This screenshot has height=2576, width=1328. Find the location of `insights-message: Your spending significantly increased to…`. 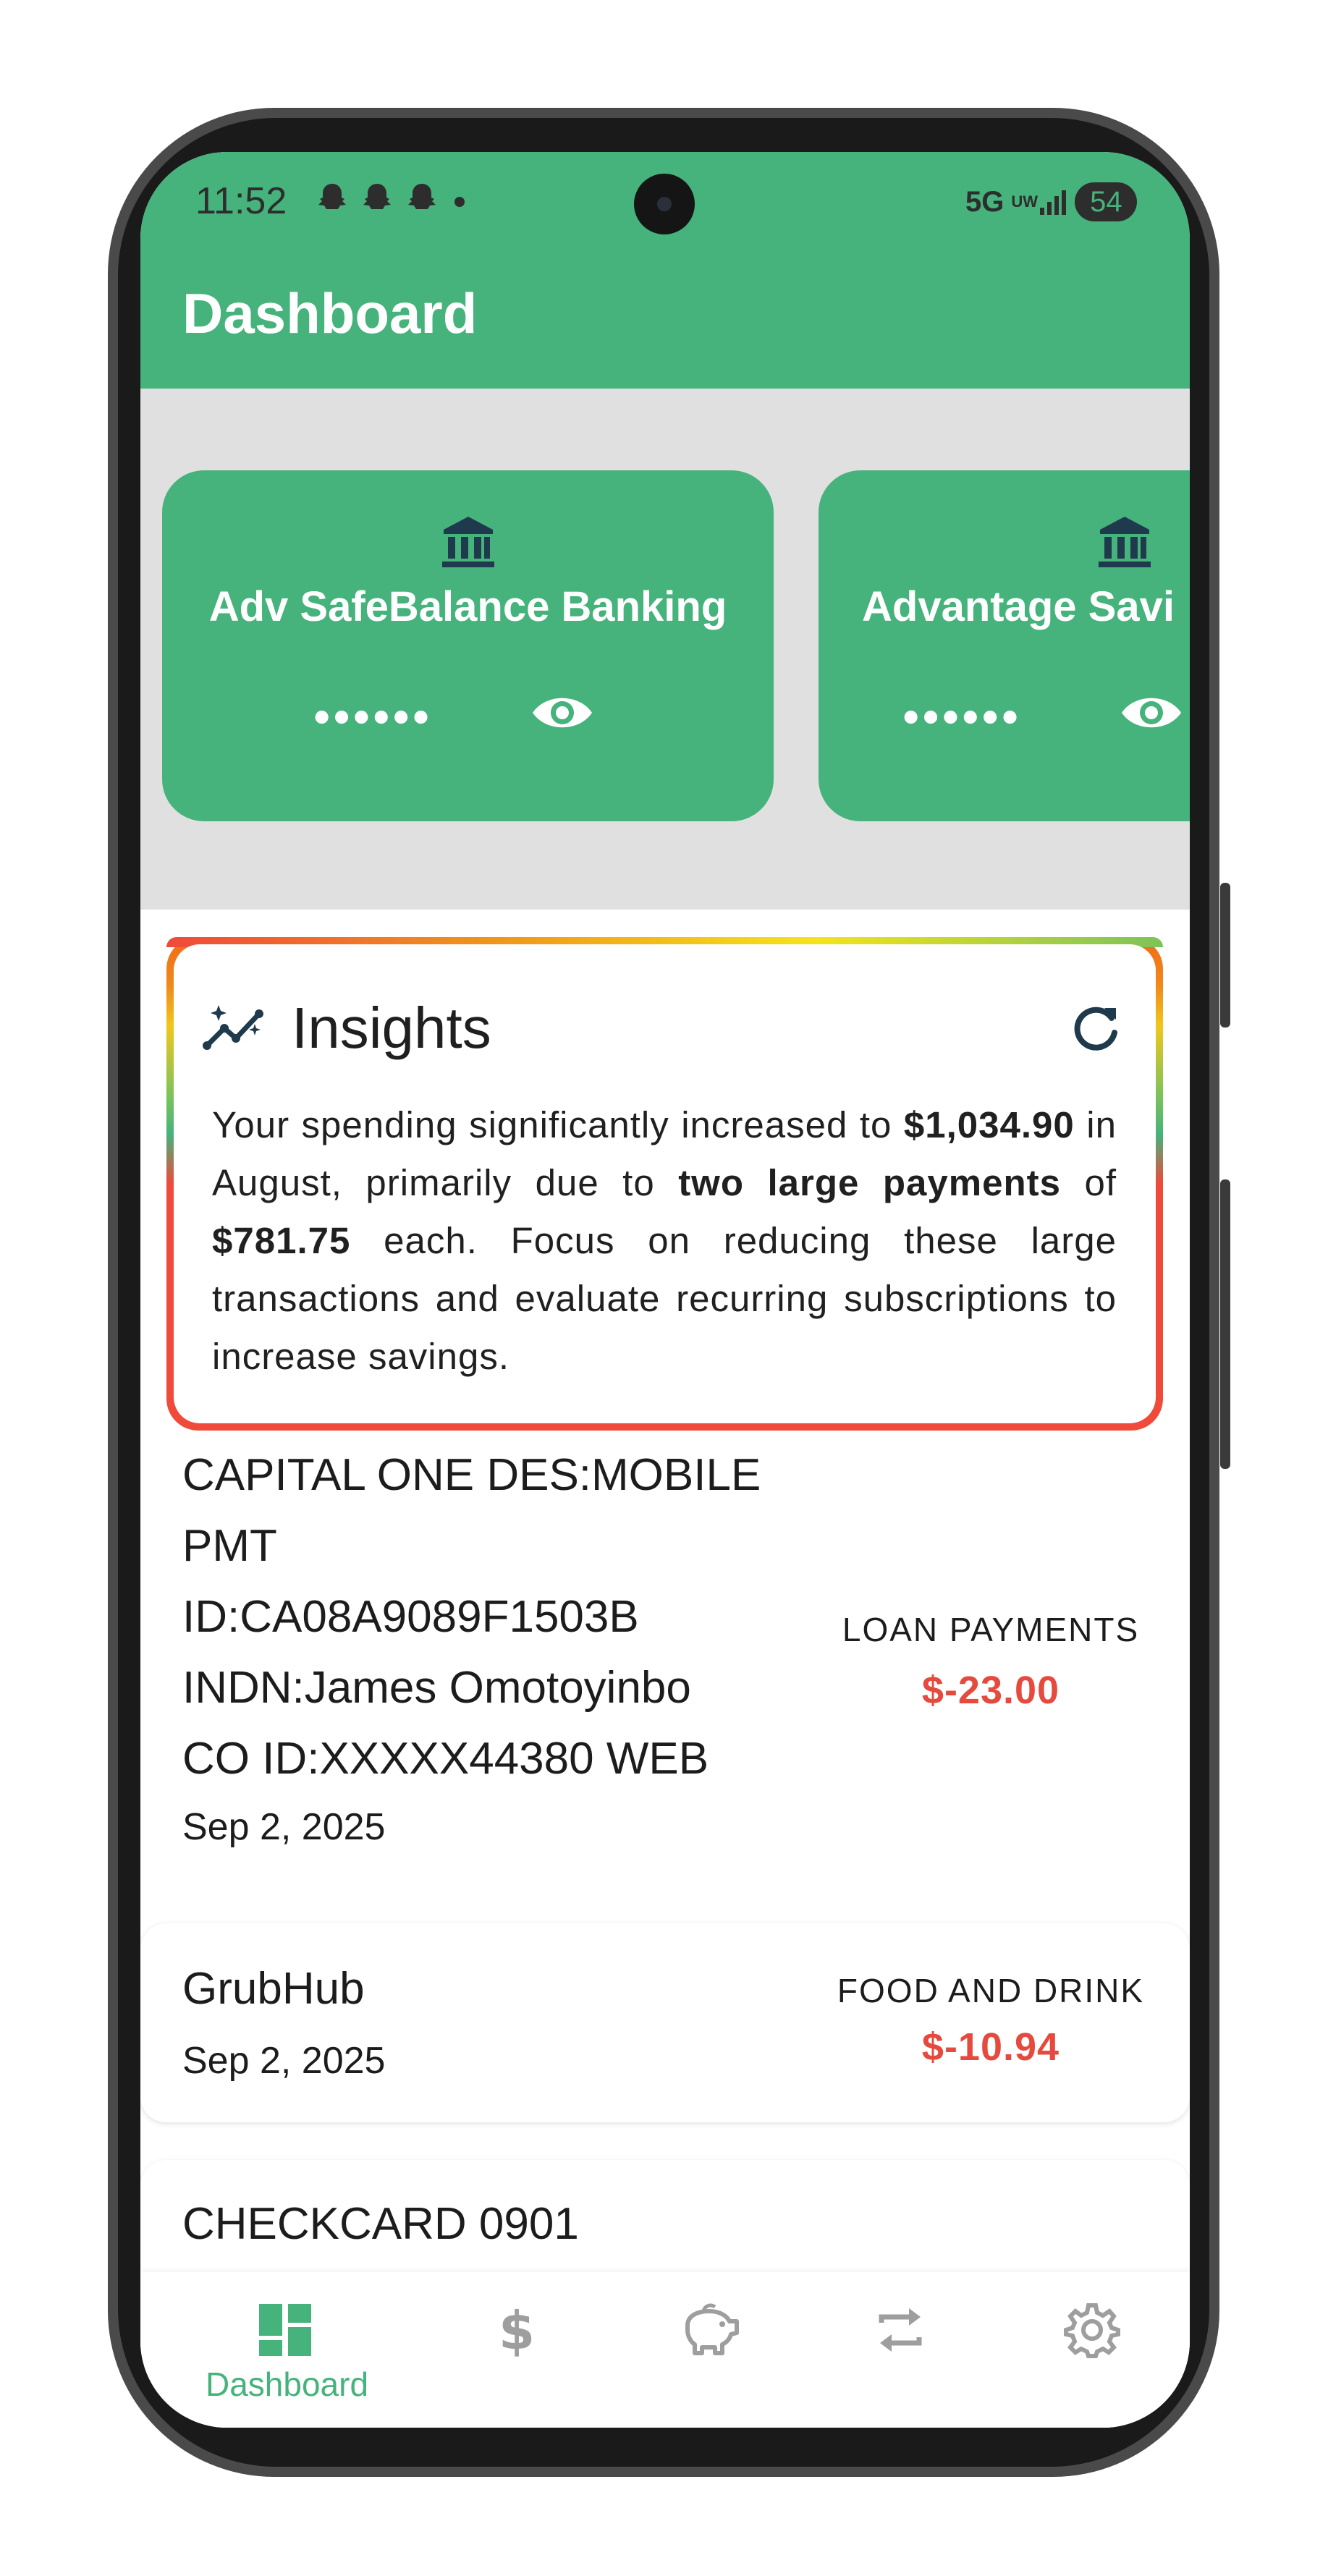

insights-message: Your spending significantly increased to… is located at coordinates (664, 1241).